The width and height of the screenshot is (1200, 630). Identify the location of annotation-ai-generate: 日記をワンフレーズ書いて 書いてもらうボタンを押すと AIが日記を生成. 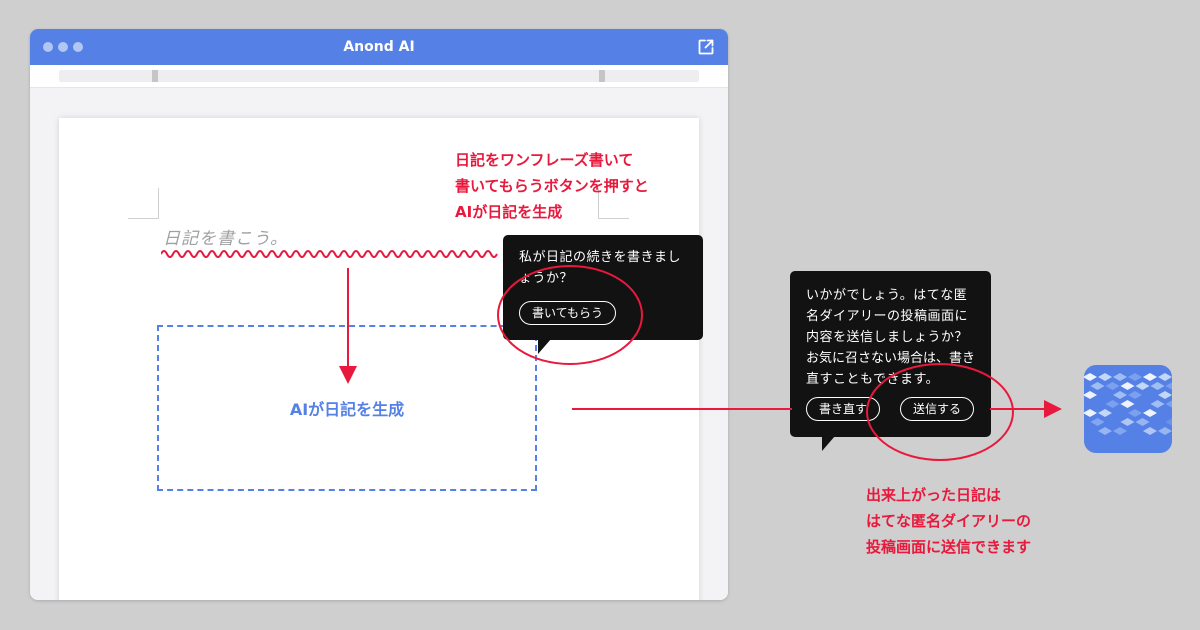
(552, 186).